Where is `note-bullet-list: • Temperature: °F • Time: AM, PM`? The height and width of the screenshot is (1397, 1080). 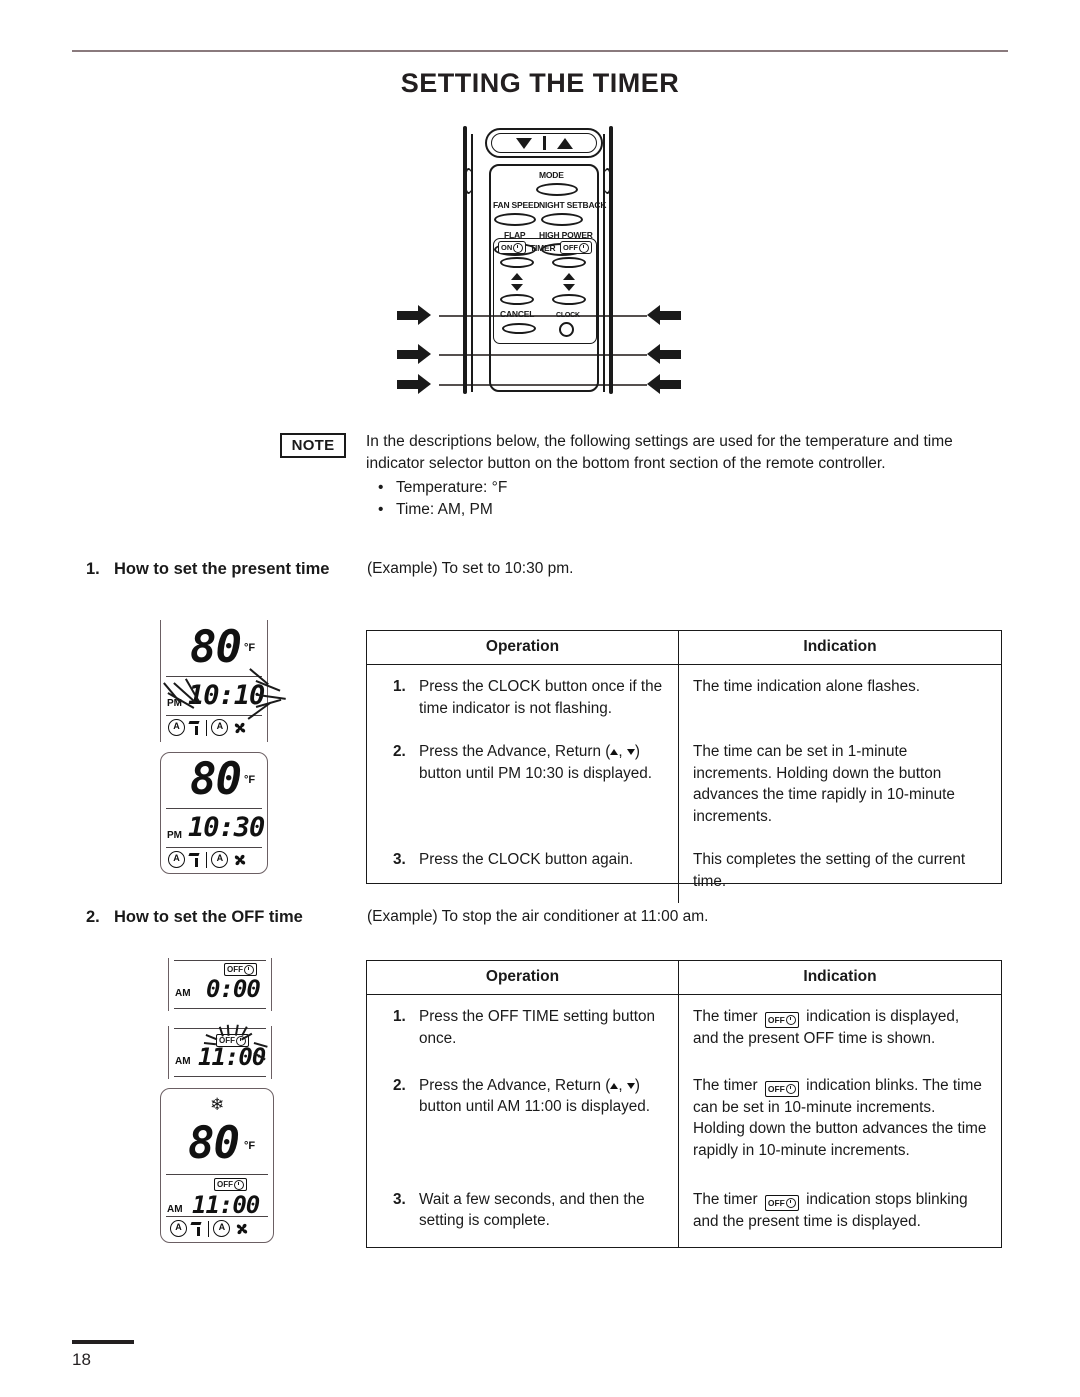 note-bullet-list: • Temperature: °F • Time: AM, PM is located at coordinates (442, 499).